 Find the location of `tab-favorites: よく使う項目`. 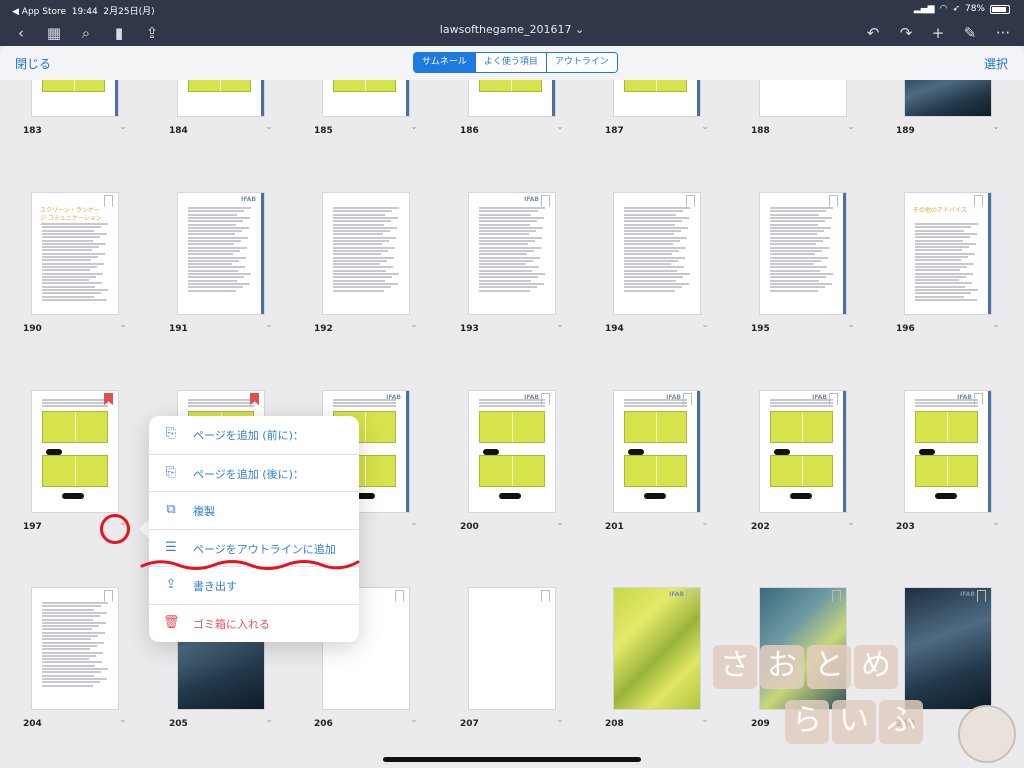

tab-favorites: よく使う項目 is located at coordinates (510, 62).